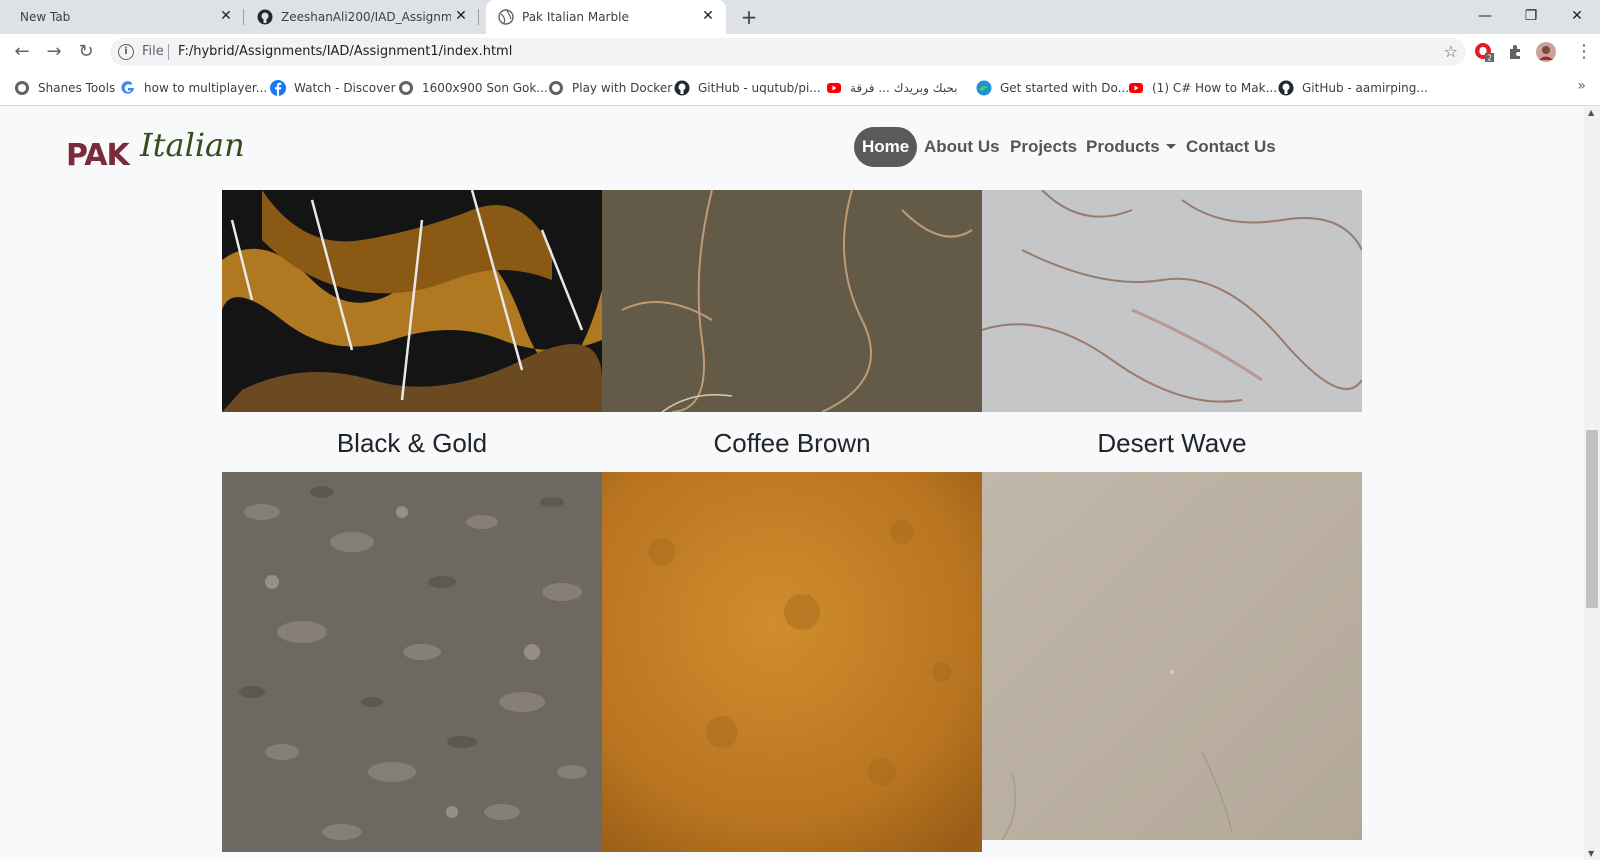 The image size is (1600, 860). What do you see at coordinates (126, 17) in the screenshot?
I see `tab-new-tab: New Tab ✕` at bounding box center [126, 17].